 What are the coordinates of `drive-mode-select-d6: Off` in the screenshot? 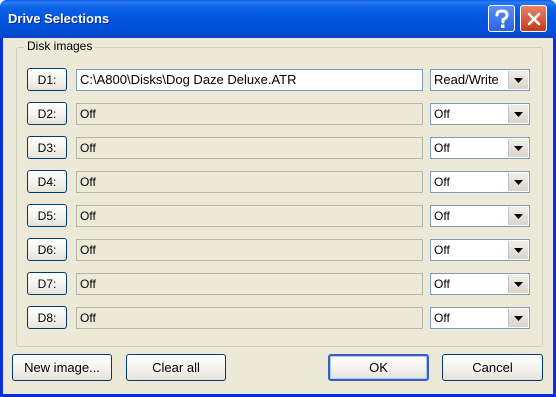 It's located at (480, 250).